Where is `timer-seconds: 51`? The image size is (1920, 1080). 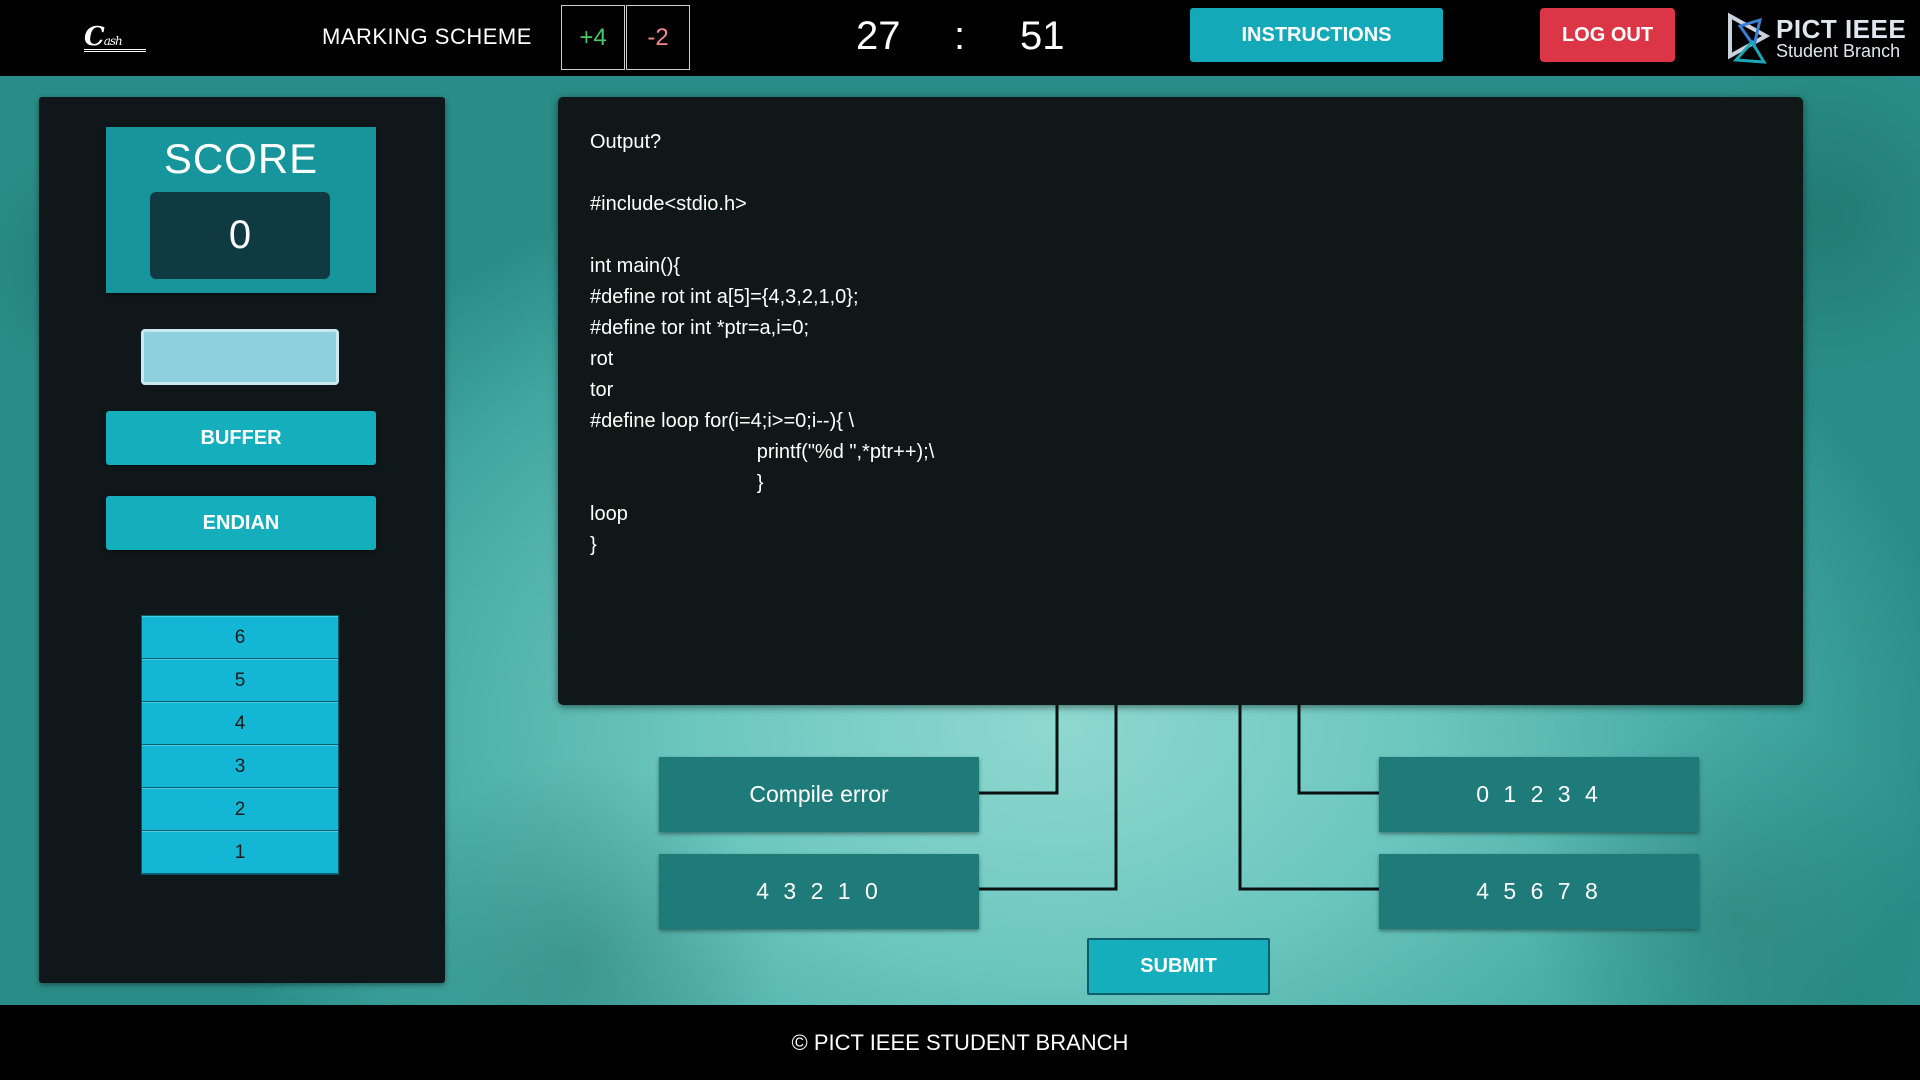 timer-seconds: 51 is located at coordinates (1042, 36).